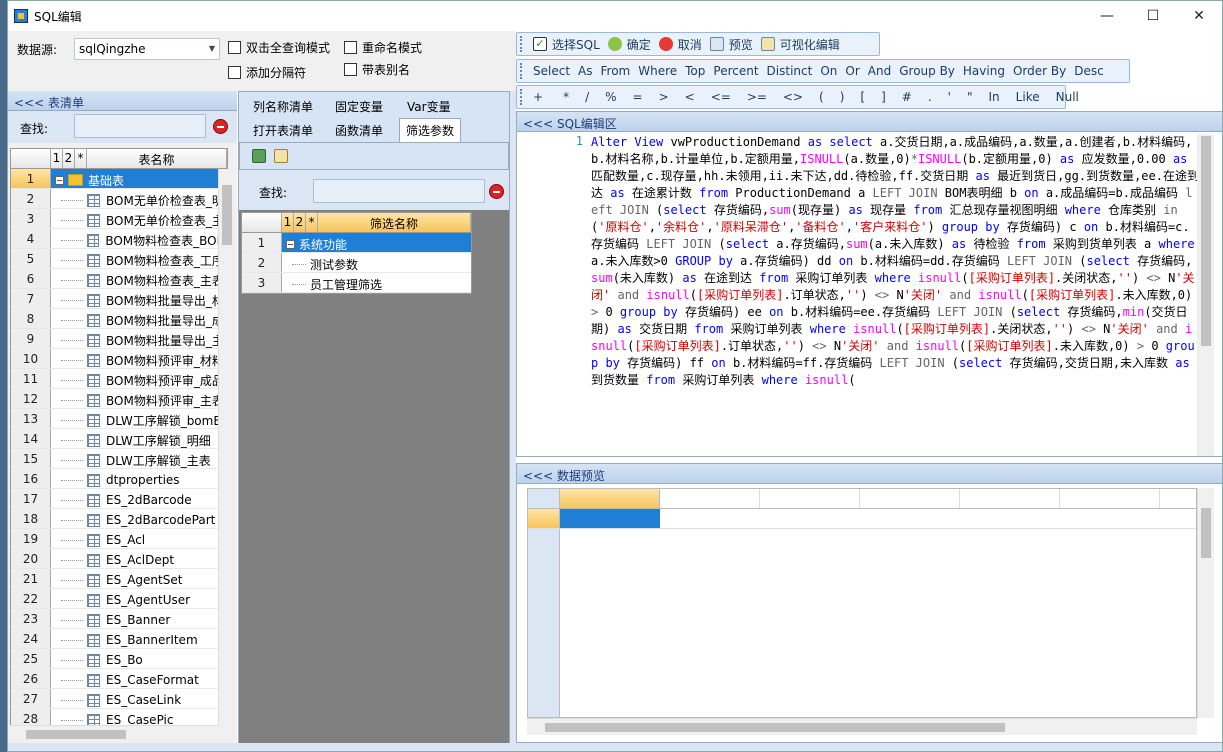 The width and height of the screenshot is (1223, 752). I want to click on operator-button-10: (, so click(821, 97).